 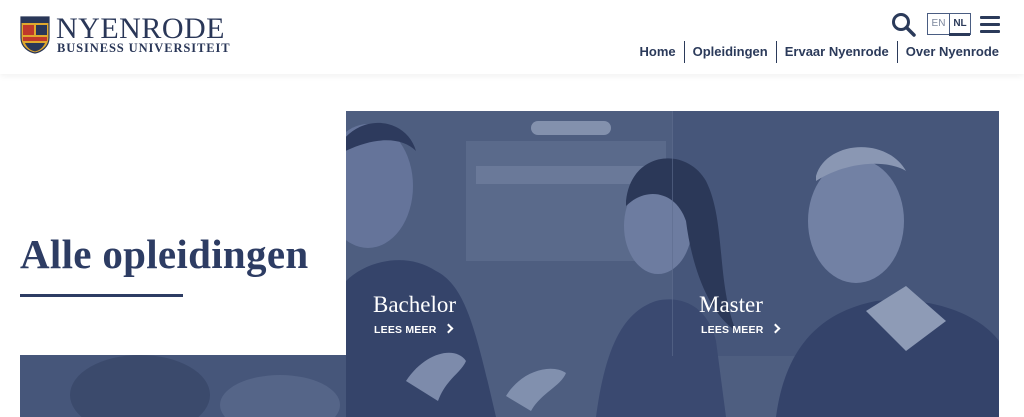 I want to click on crest-icon, so click(x=35, y=35).